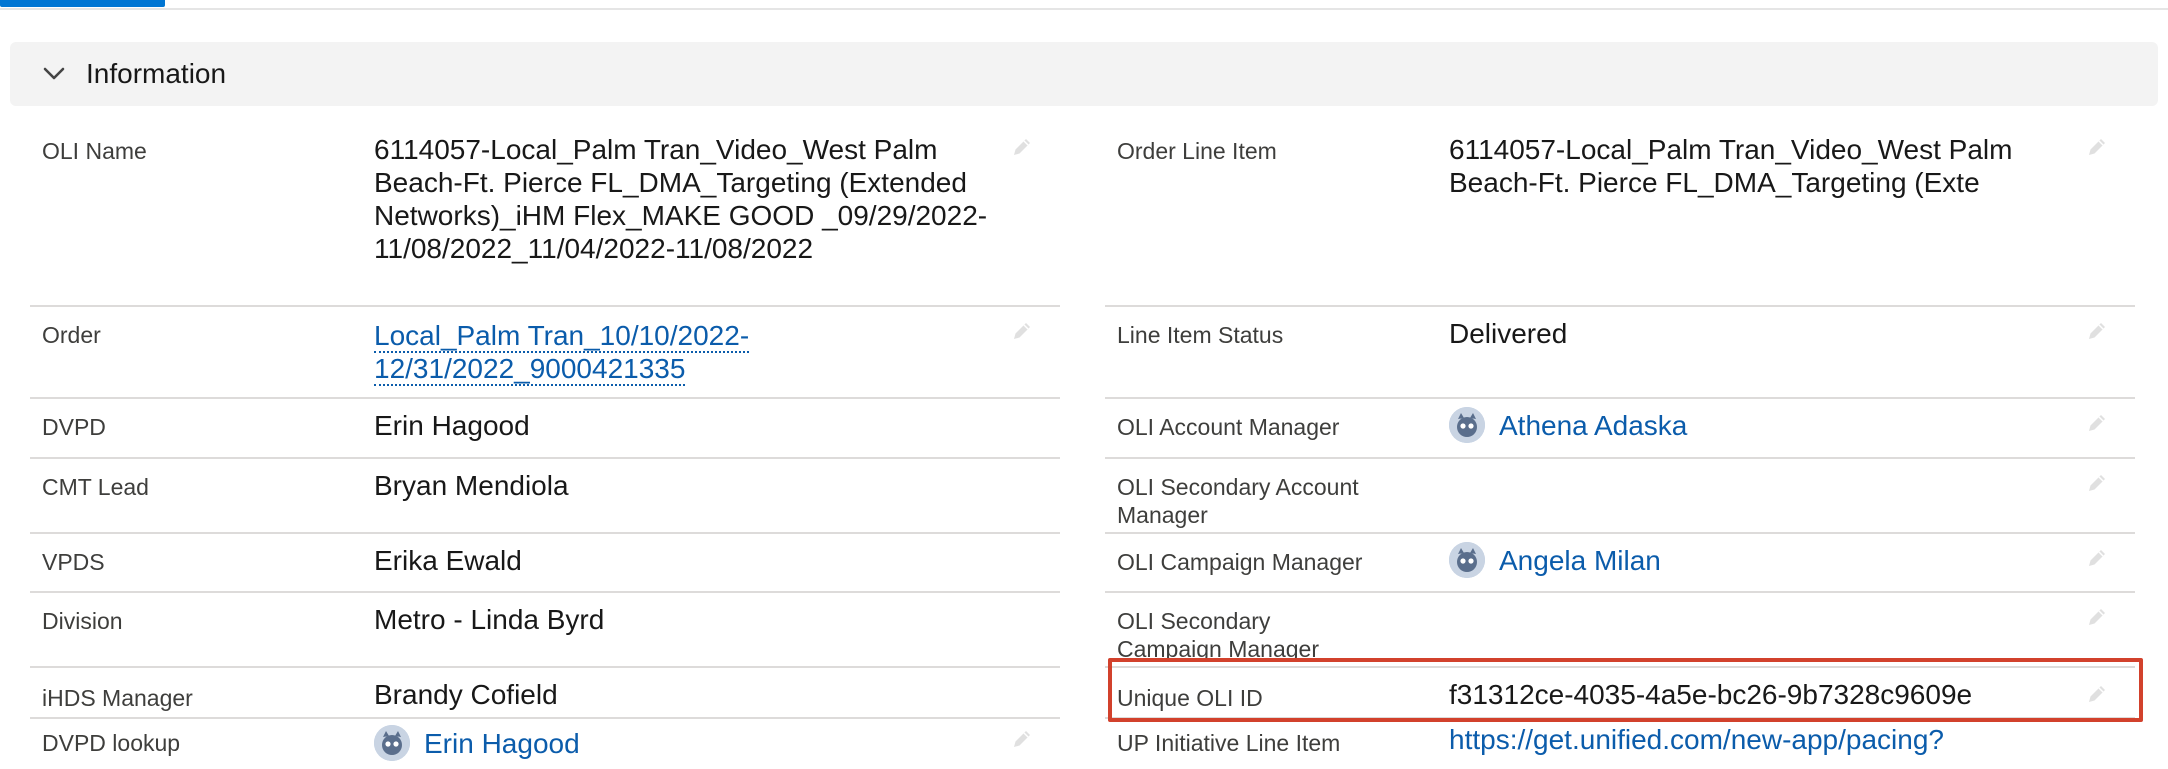 Image resolution: width=2168 pixels, height=769 pixels. Describe the element at coordinates (1229, 743) in the screenshot. I see `field-label: UP Initiative Line Item` at that location.